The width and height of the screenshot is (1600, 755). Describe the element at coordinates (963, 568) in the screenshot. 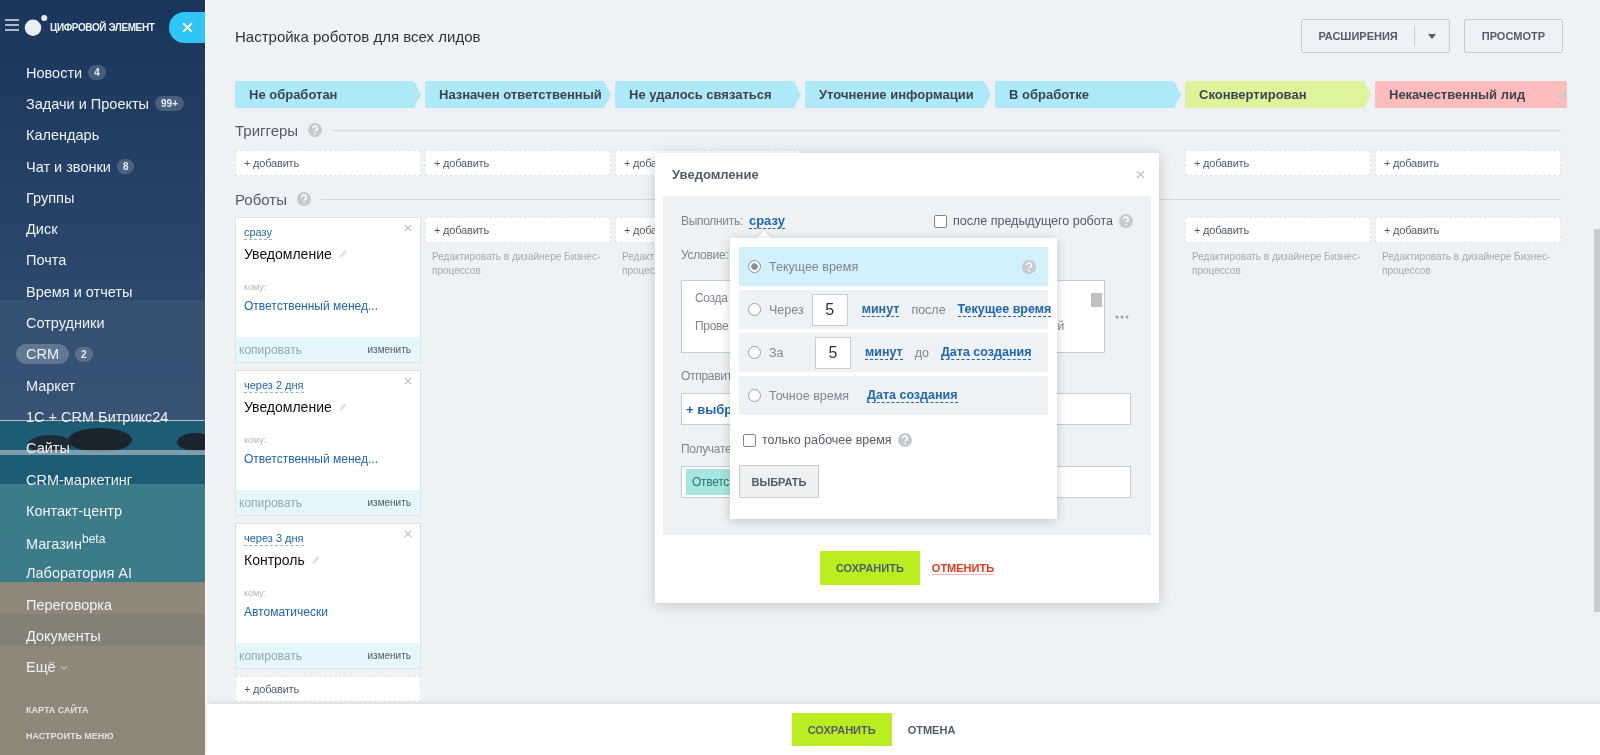

I see `cancel-link: ОТМЕНИТЬ` at that location.